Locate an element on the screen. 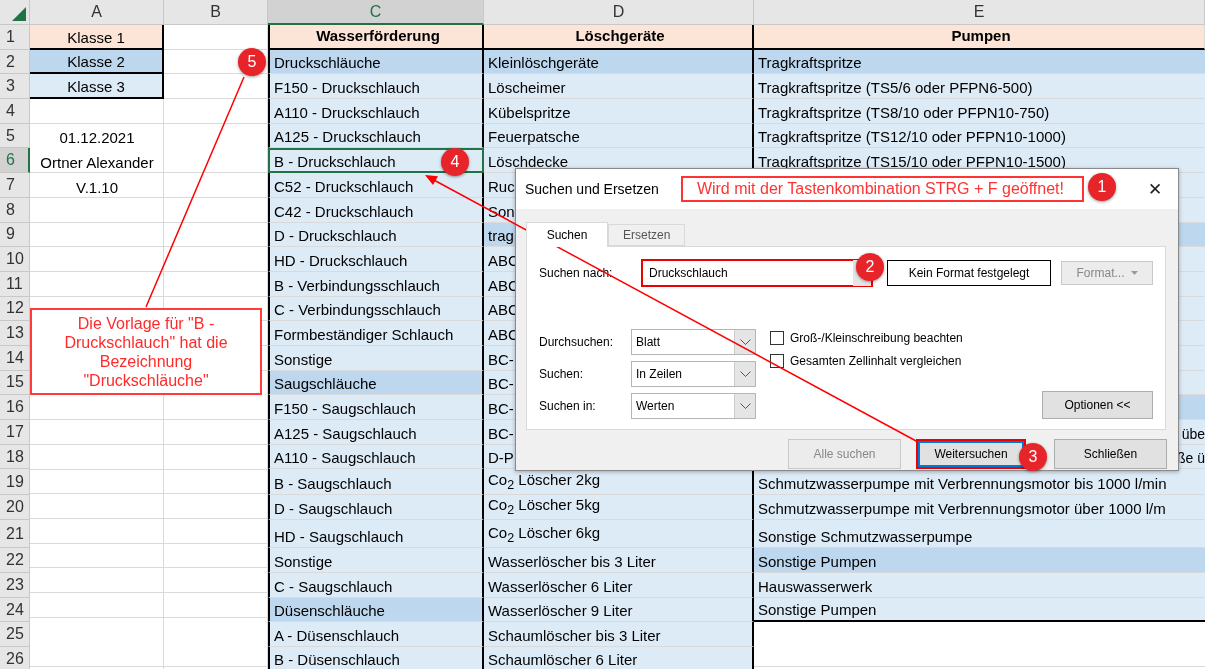 The image size is (1205, 669). table-cell: C - Verbindungsschlauch is located at coordinates (376, 309).